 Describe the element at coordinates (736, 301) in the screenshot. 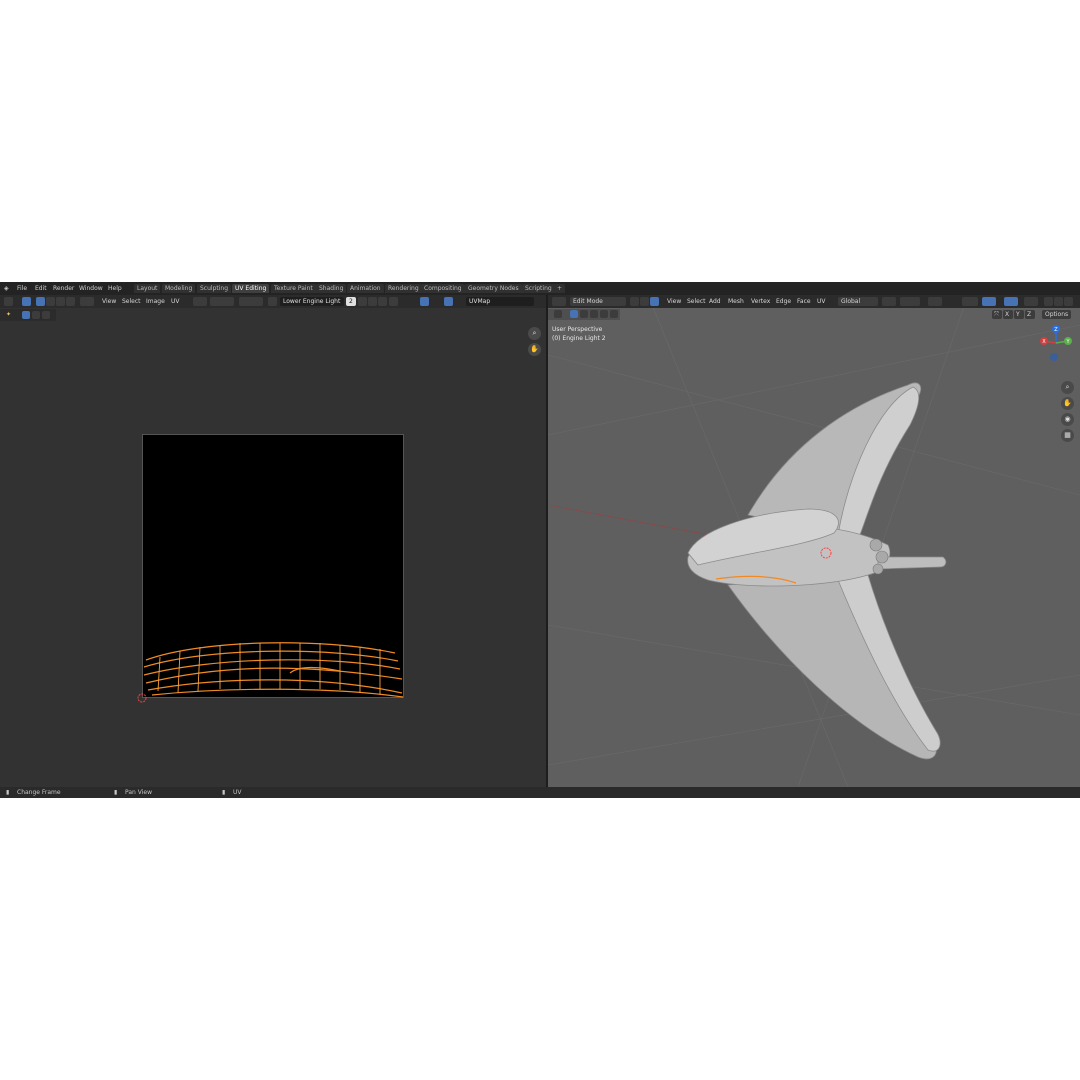

I see `vp-menu-mesh: Mesh` at that location.